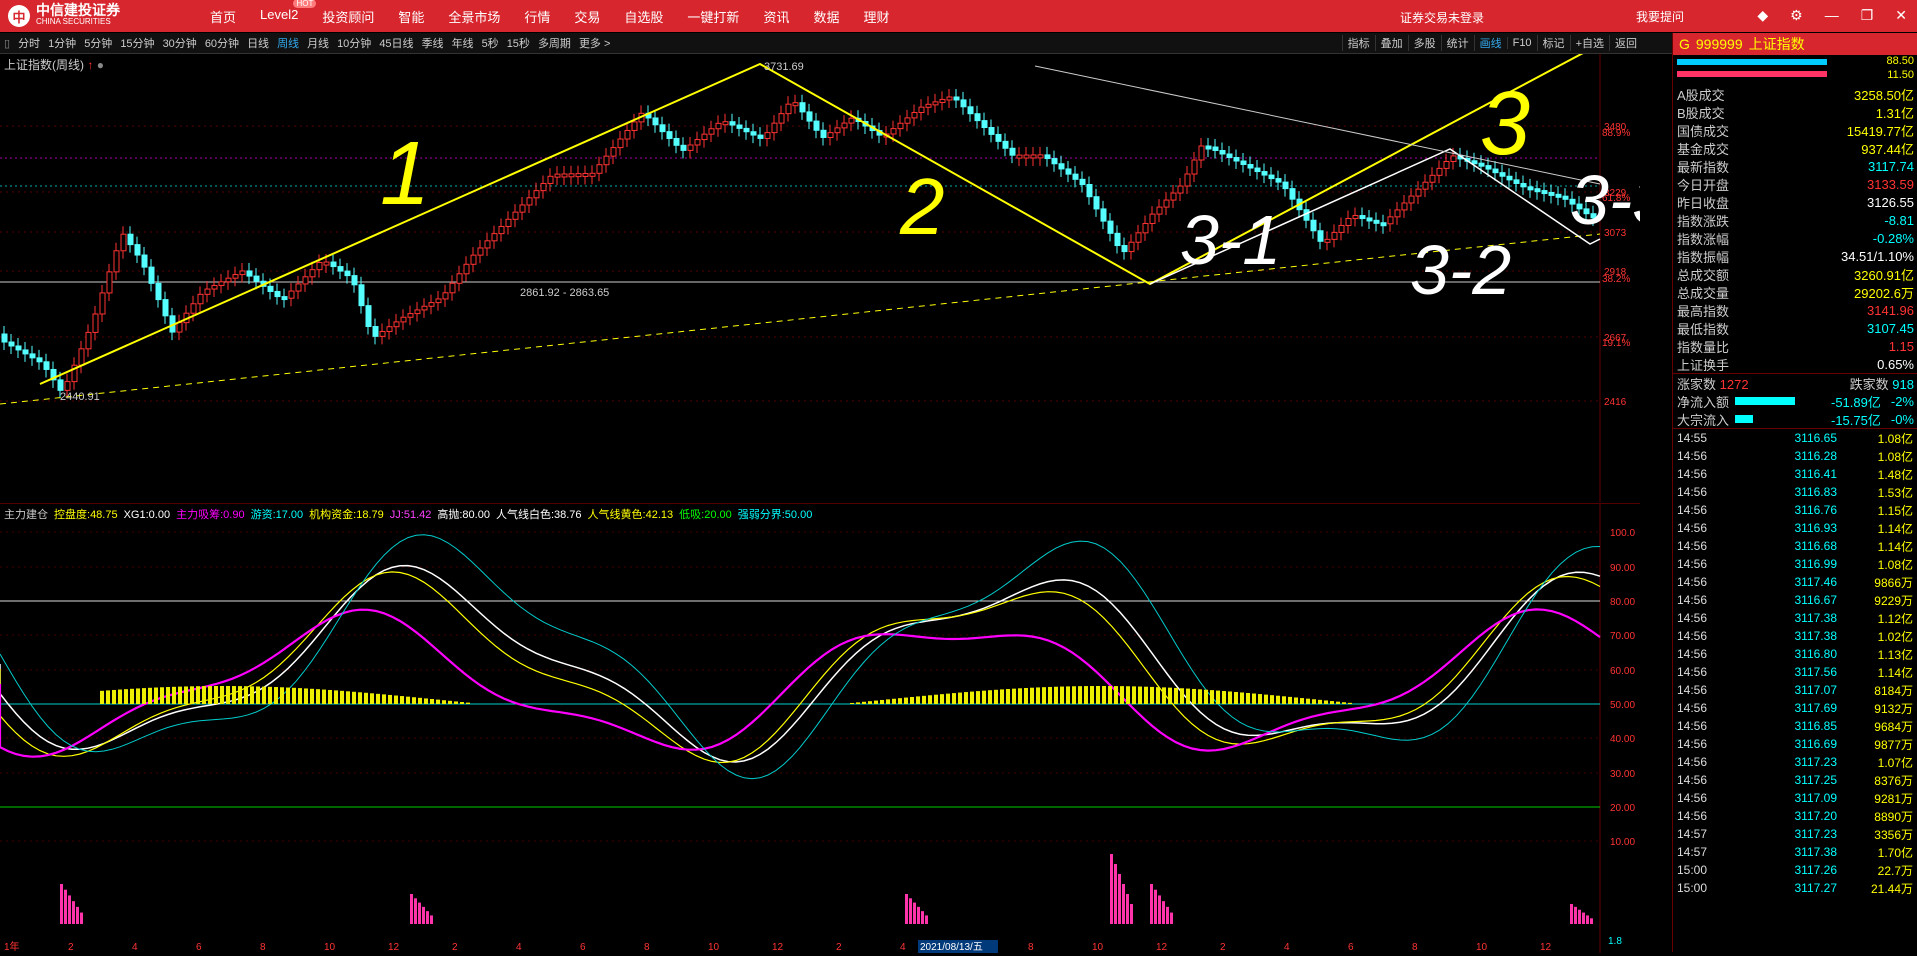 Image resolution: width=1917 pixels, height=956 pixels. Describe the element at coordinates (776, 16) in the screenshot. I see `nav-item-9: 资讯` at that location.